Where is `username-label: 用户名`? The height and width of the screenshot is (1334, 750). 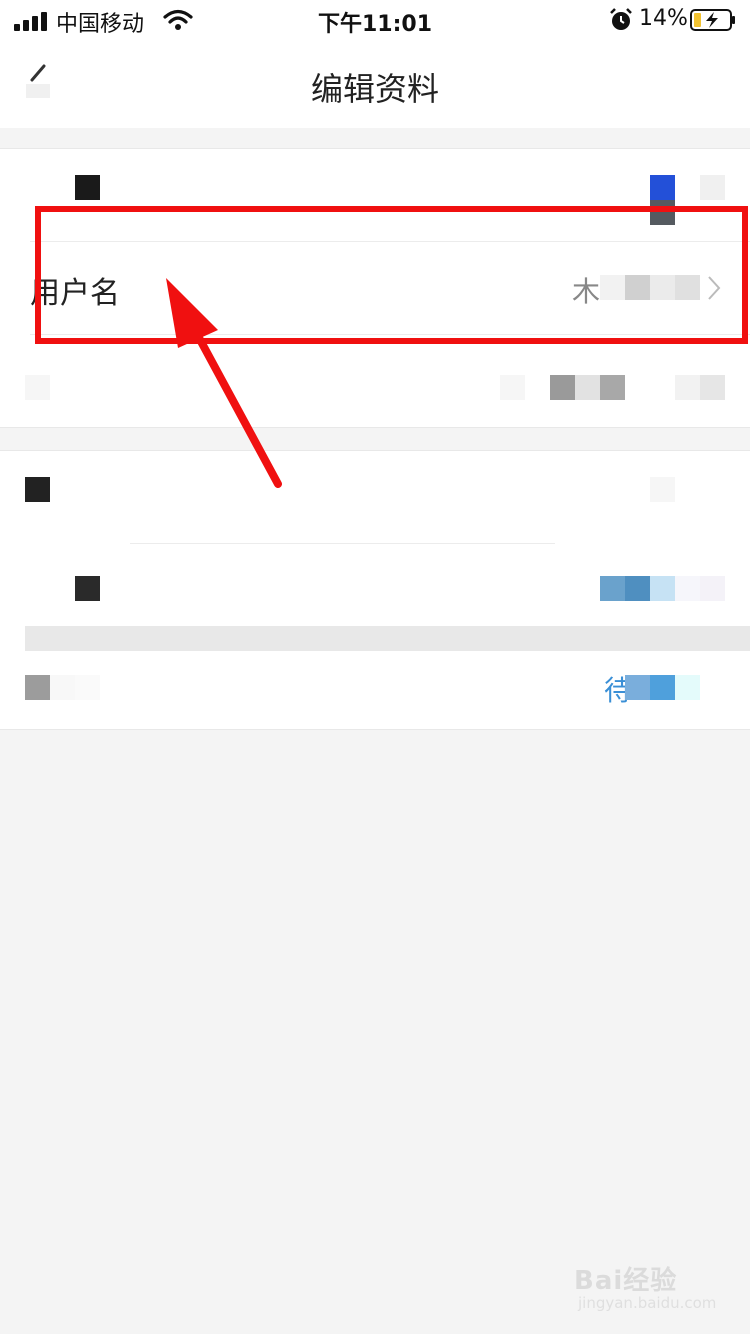
username-label: 用户名 is located at coordinates (75, 293).